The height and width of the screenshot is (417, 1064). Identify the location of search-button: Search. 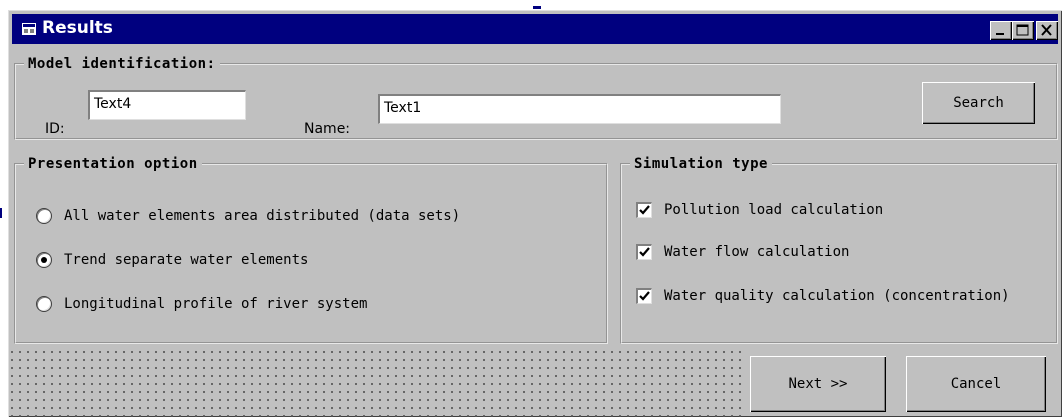
(978, 103).